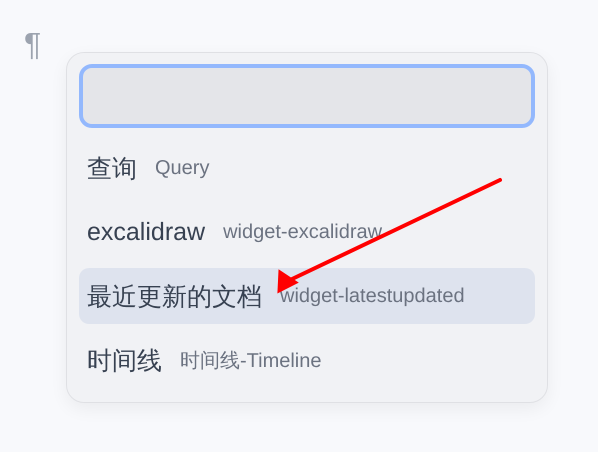 This screenshot has width=598, height=452. I want to click on menu-item: 最近更新的文档 widget-latestupdated, so click(307, 296).